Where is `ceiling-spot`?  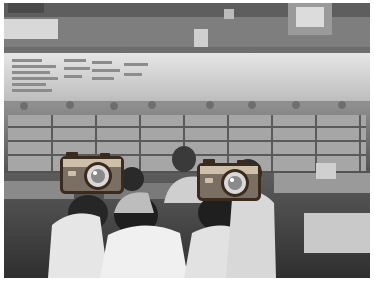
ceiling-spot is located at coordinates (229, 14).